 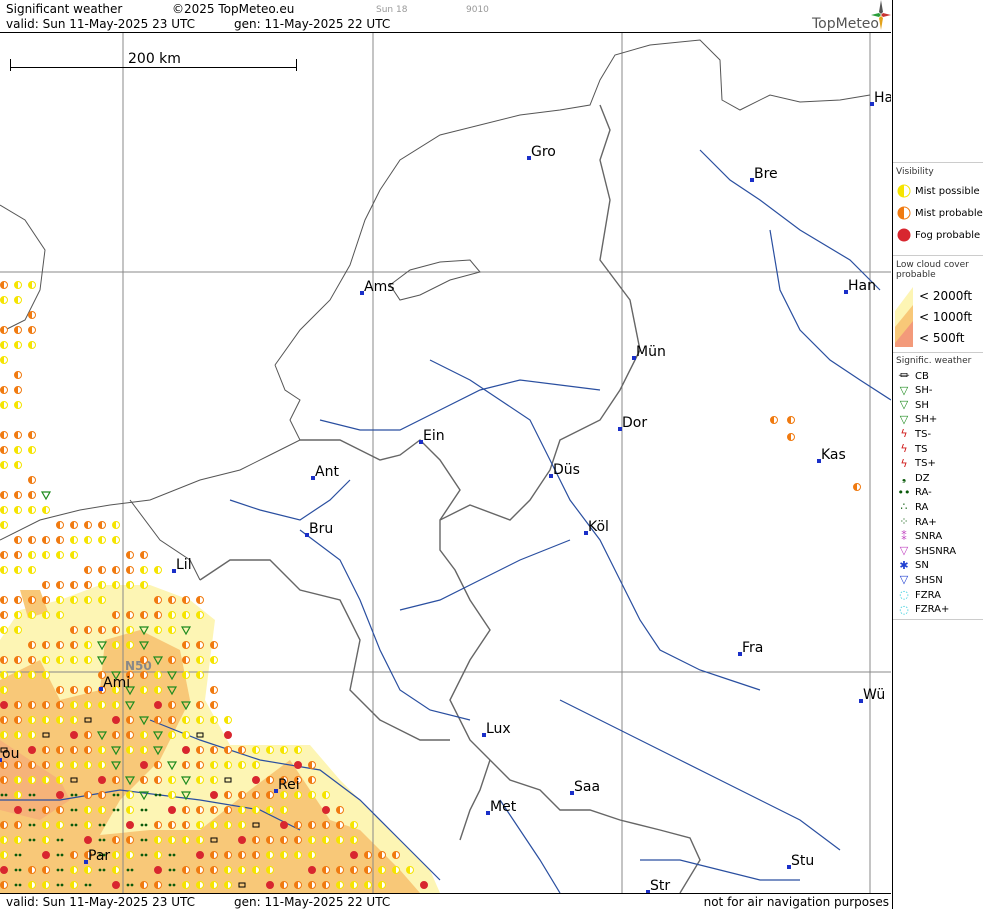 What do you see at coordinates (860, 286) in the screenshot?
I see `city-han: Han` at bounding box center [860, 286].